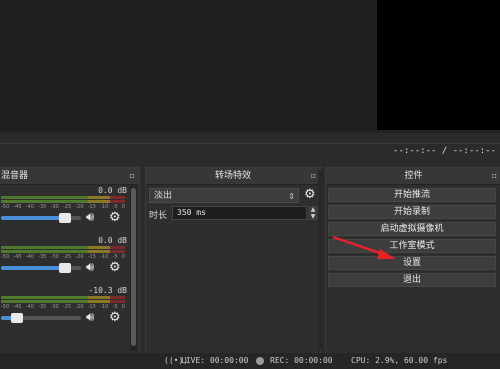  What do you see at coordinates (494, 176) in the screenshot?
I see `controls-undock-icon: ▫` at bounding box center [494, 176].